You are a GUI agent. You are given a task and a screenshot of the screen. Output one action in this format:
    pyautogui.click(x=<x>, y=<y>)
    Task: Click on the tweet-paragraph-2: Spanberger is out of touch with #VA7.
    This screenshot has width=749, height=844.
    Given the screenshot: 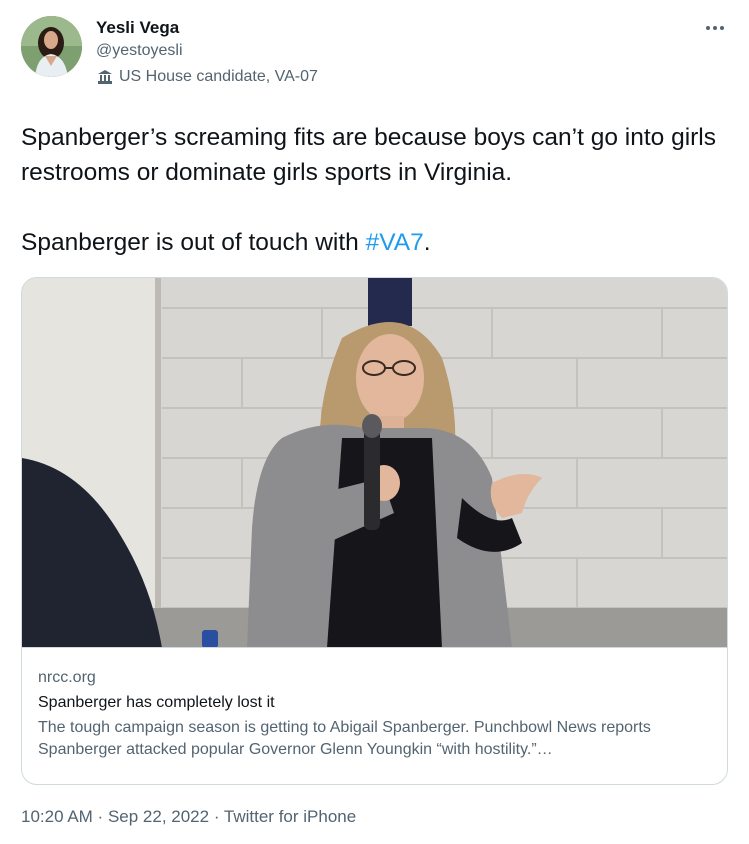 What is the action you would take?
    pyautogui.click(x=376, y=242)
    